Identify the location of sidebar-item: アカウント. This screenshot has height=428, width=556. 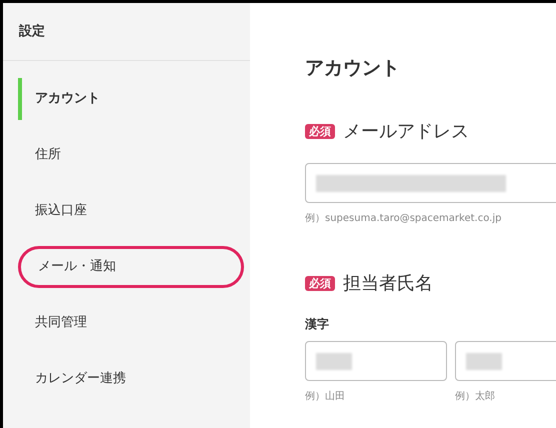
(131, 99).